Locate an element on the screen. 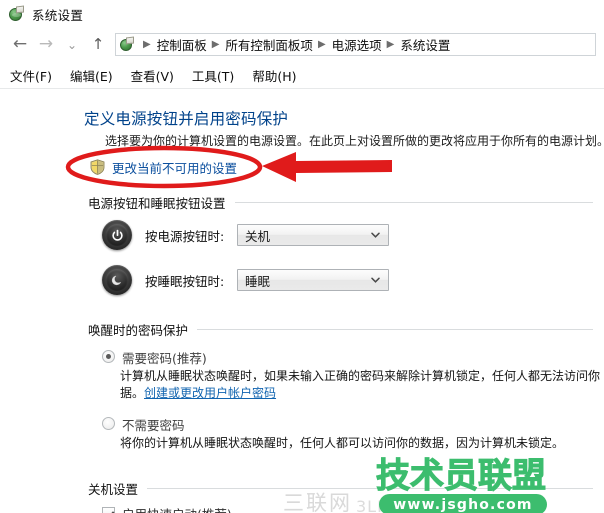 This screenshot has height=513, width=604. no-password-radio-row: 不需要密码 is located at coordinates (143, 424).